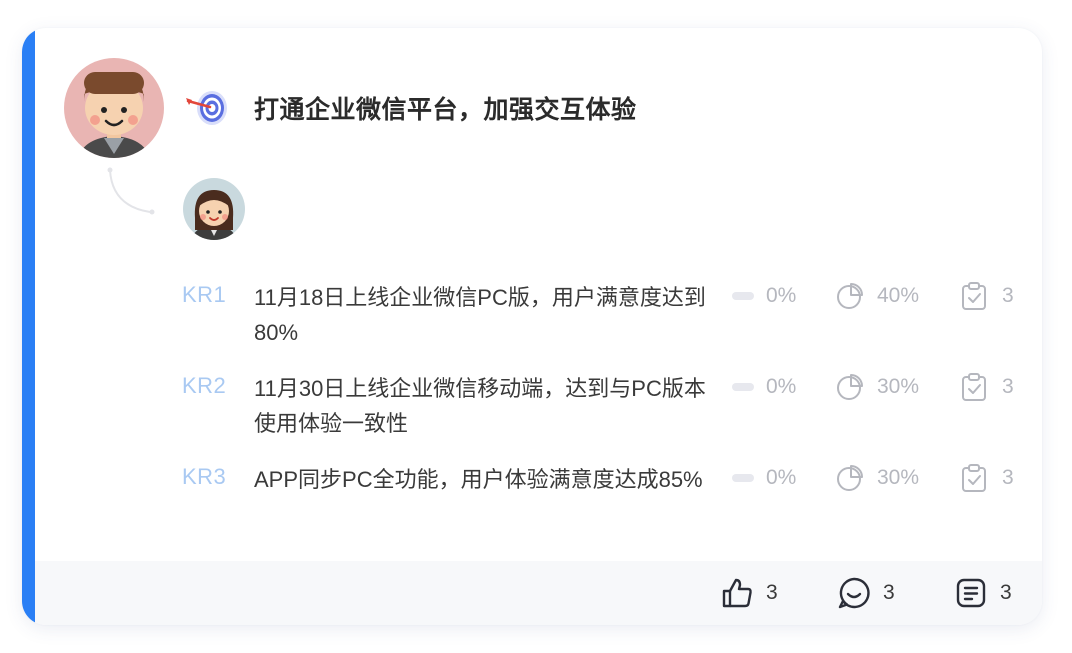  Describe the element at coordinates (478, 479) in the screenshot. I see `kr-text: APP同步PC全功能，用户体验满意度达成85%` at that location.